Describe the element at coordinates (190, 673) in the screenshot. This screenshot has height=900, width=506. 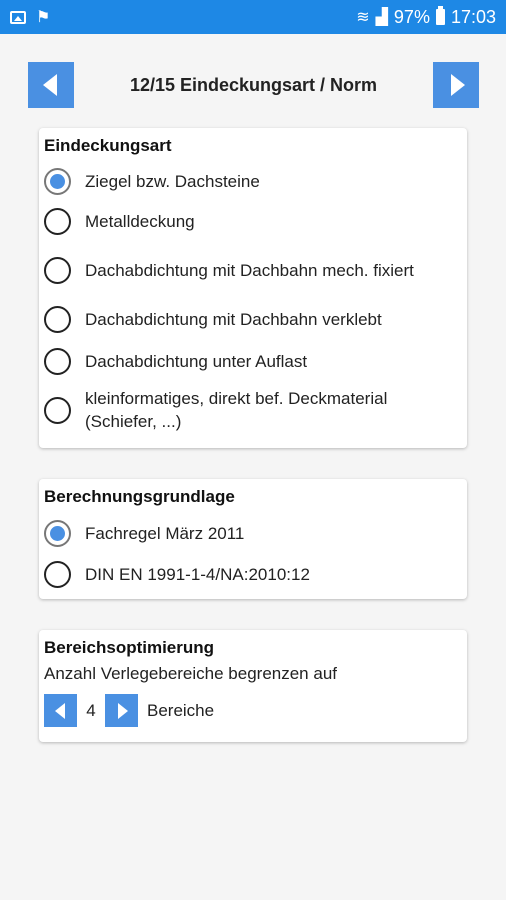
I see `description-text: Anzahl Verlegebereiche begrenzen auf` at that location.